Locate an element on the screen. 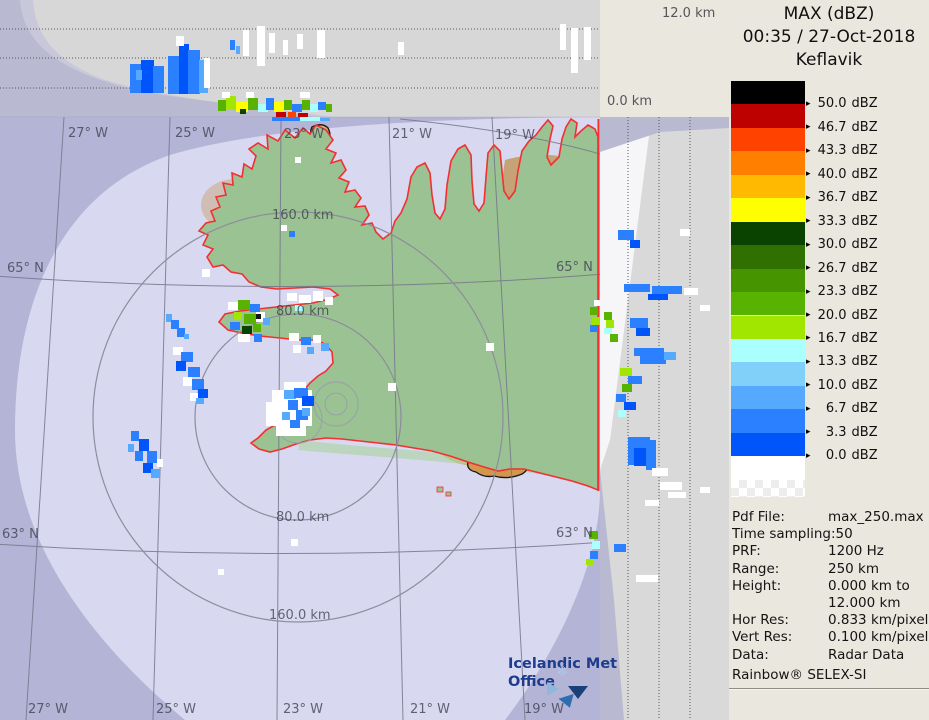 Image resolution: width=929 pixels, height=720 pixels. profile-max-height-label: 12.0 km is located at coordinates (689, 13).